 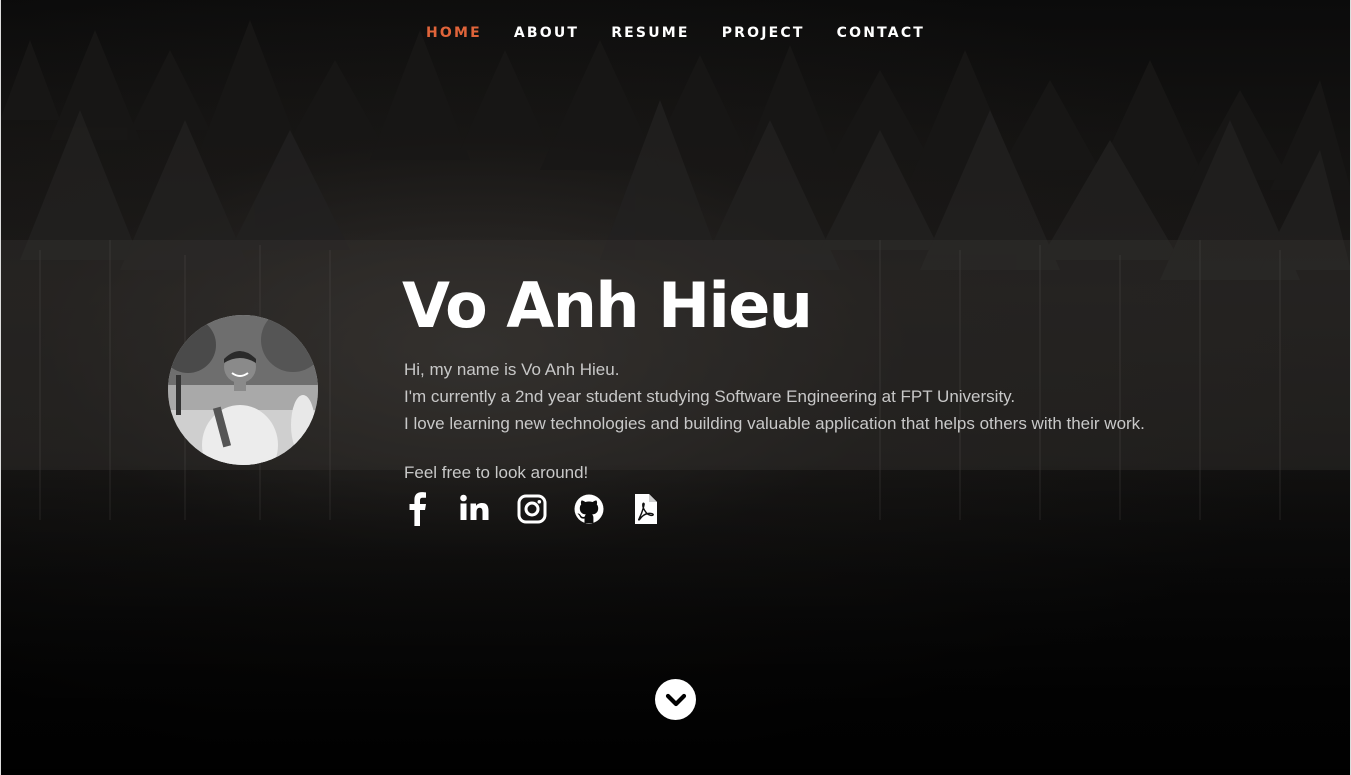 I want to click on scroll-down-button, so click(x=675, y=699).